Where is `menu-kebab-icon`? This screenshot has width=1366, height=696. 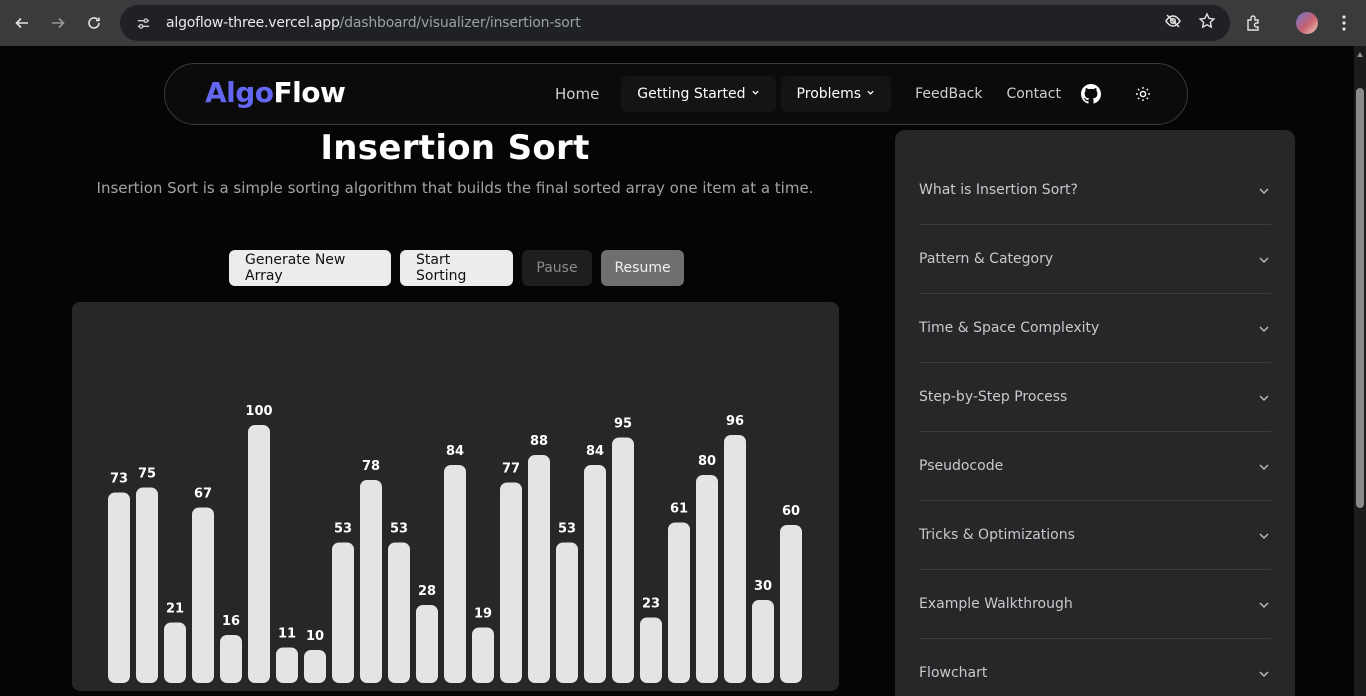 menu-kebab-icon is located at coordinates (1344, 23).